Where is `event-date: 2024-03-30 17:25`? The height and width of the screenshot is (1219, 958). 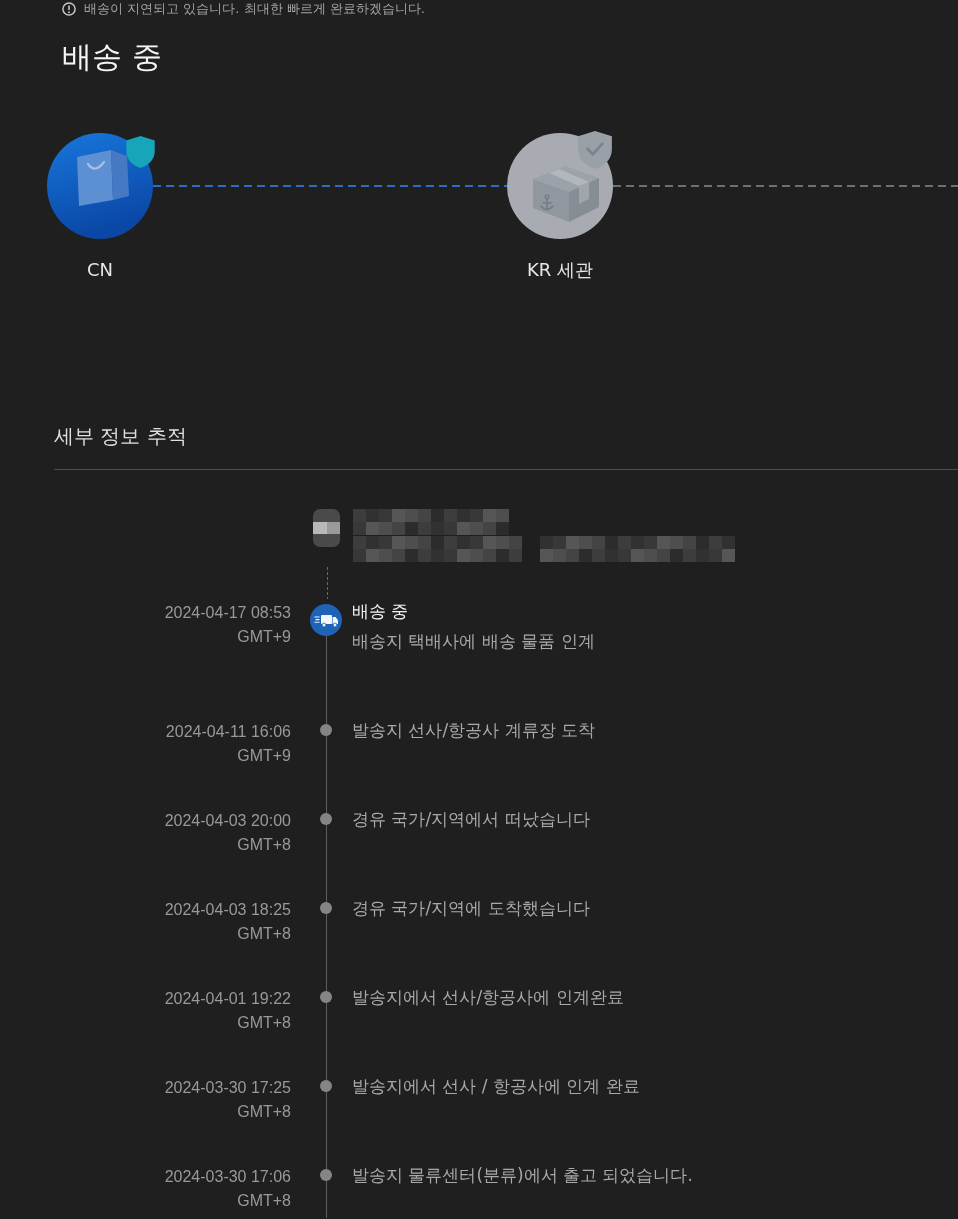
event-date: 2024-03-30 17:25 is located at coordinates (227, 1088).